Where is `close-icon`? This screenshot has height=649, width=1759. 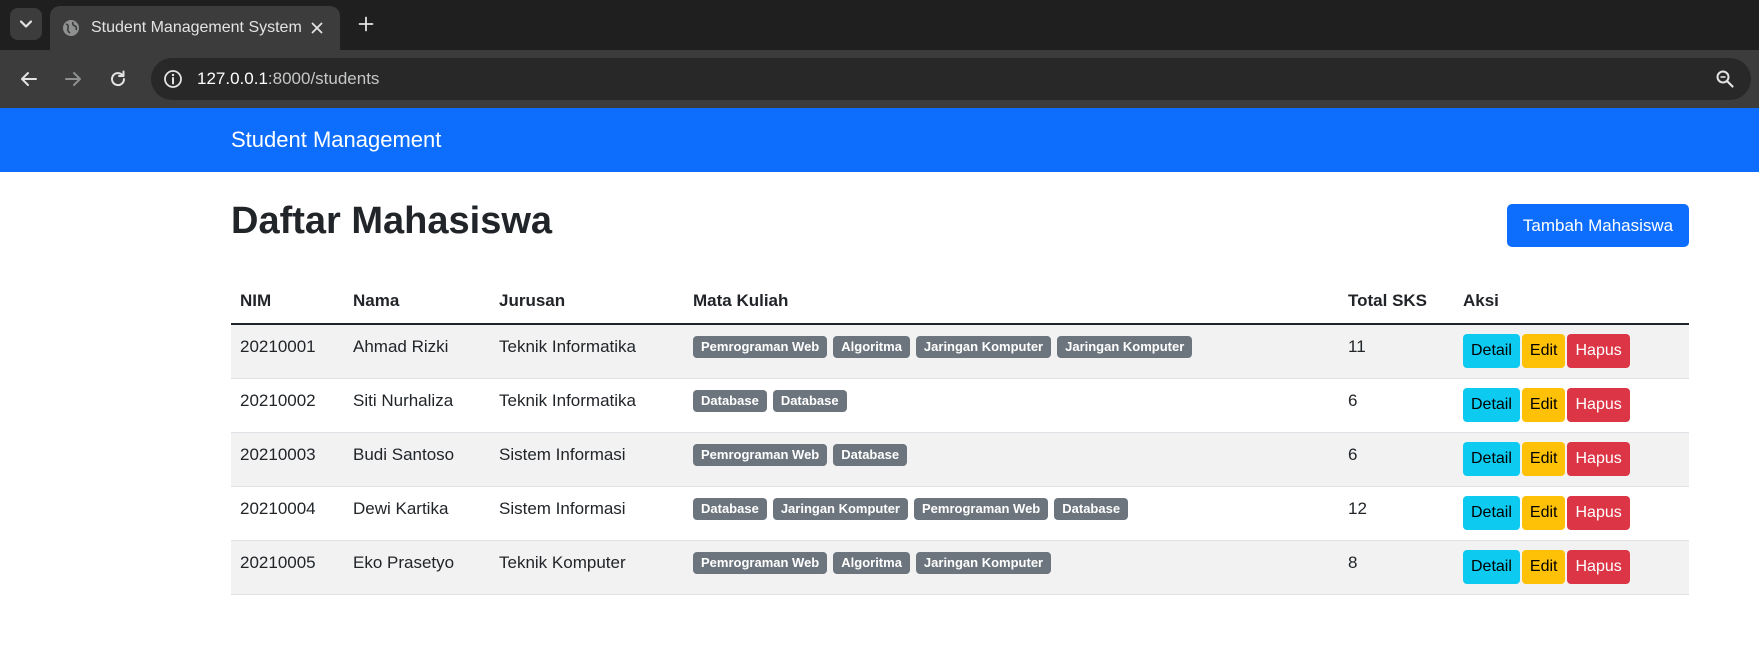
close-icon is located at coordinates (317, 28).